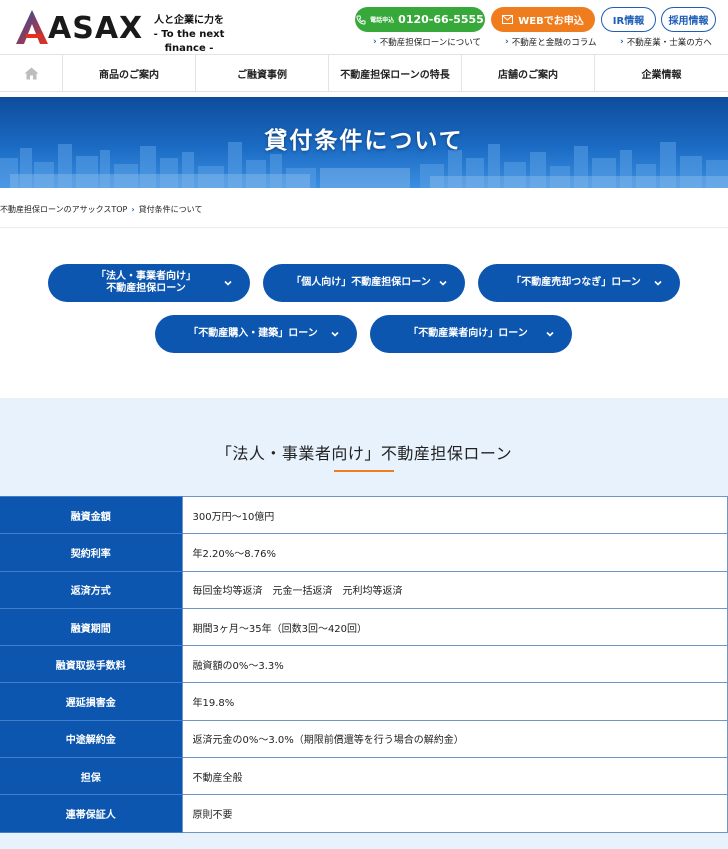 This screenshot has width=728, height=849. I want to click on loan-button-purchase: 「不動産購入・建築」ローン, so click(256, 334).